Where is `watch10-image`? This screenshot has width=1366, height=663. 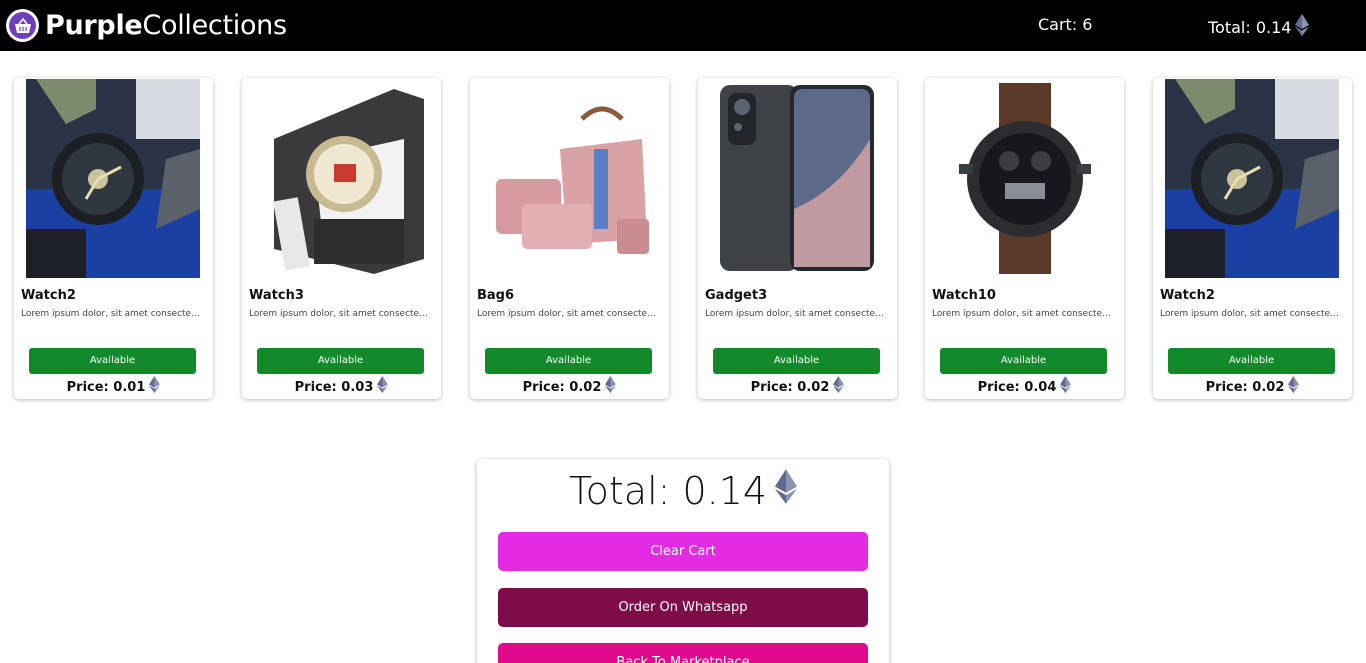 watch10-image is located at coordinates (1024, 178).